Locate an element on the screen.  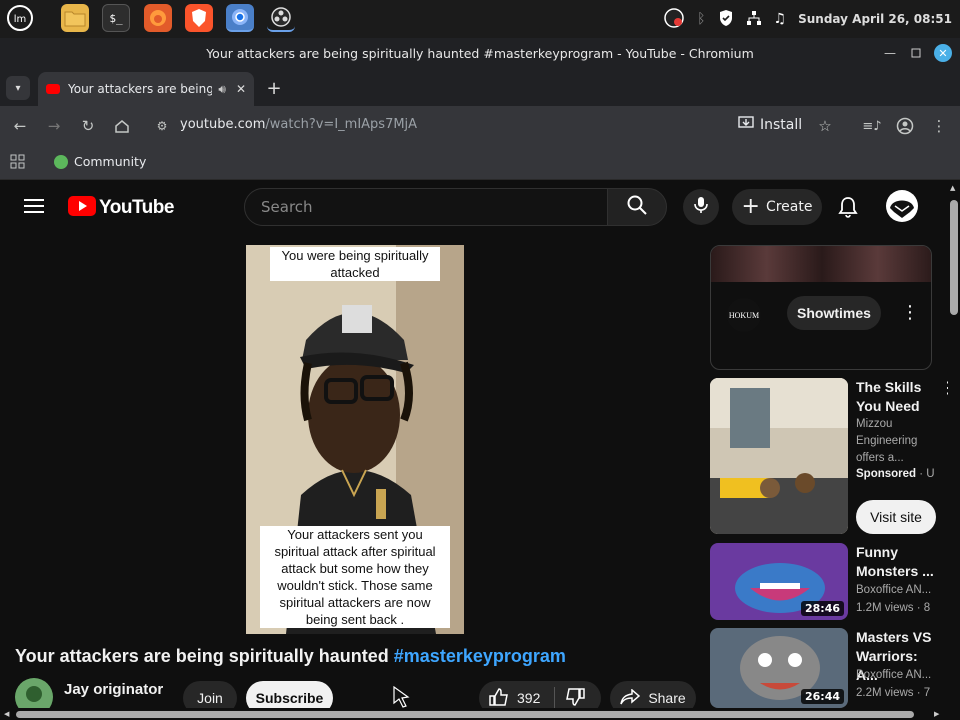
tab-strip: ▾ Your attackers are being 🔊︎ ✕ + is located at coordinates (480, 87).